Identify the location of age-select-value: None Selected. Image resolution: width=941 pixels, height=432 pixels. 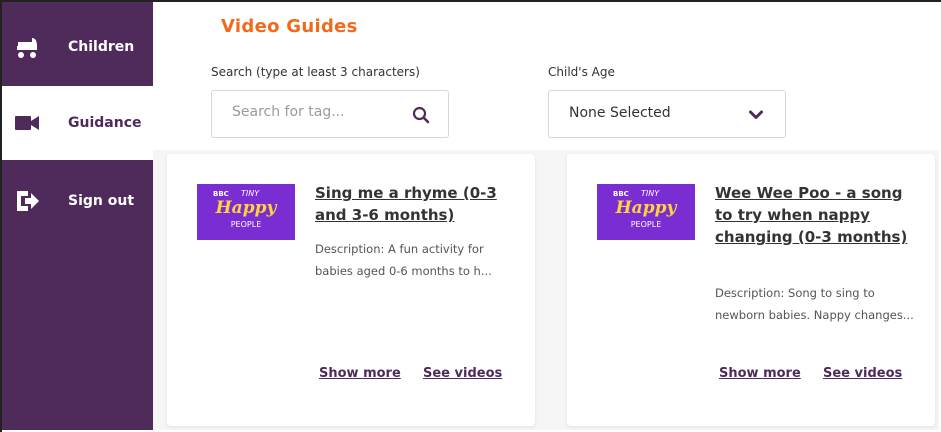
(620, 113).